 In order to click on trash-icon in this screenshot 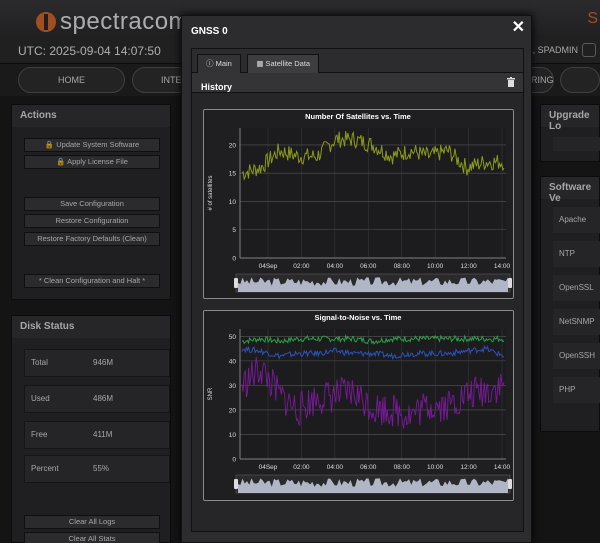, I will do `click(511, 82)`.